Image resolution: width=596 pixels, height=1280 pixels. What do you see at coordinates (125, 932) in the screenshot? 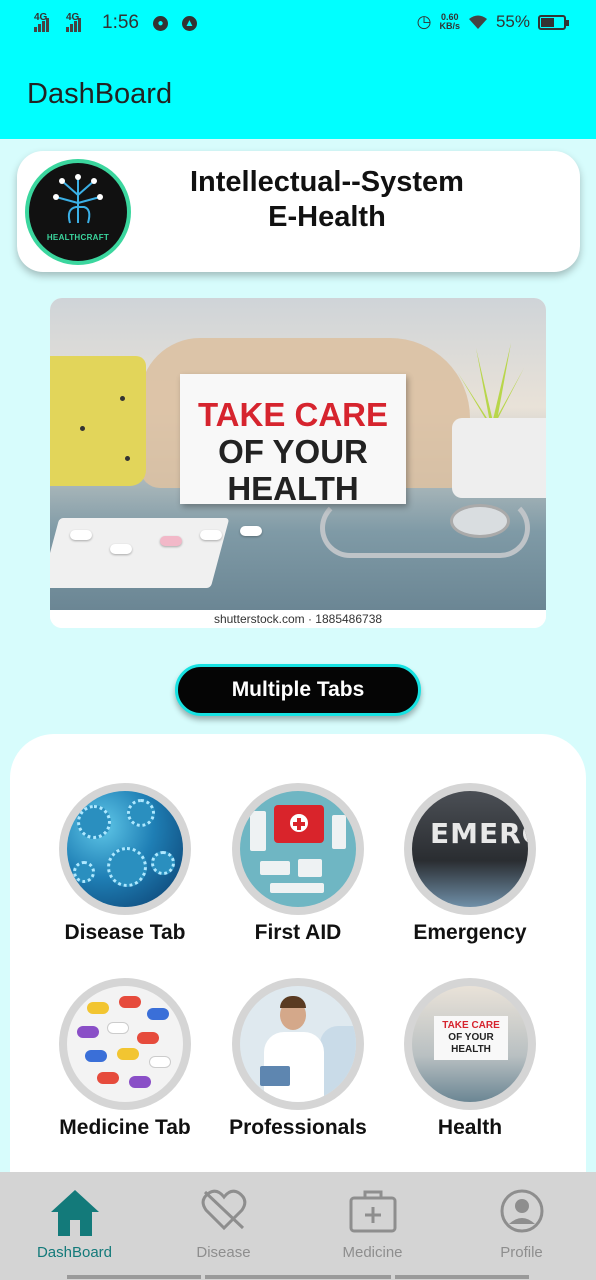
I see `tile-label: Disease Tab` at bounding box center [125, 932].